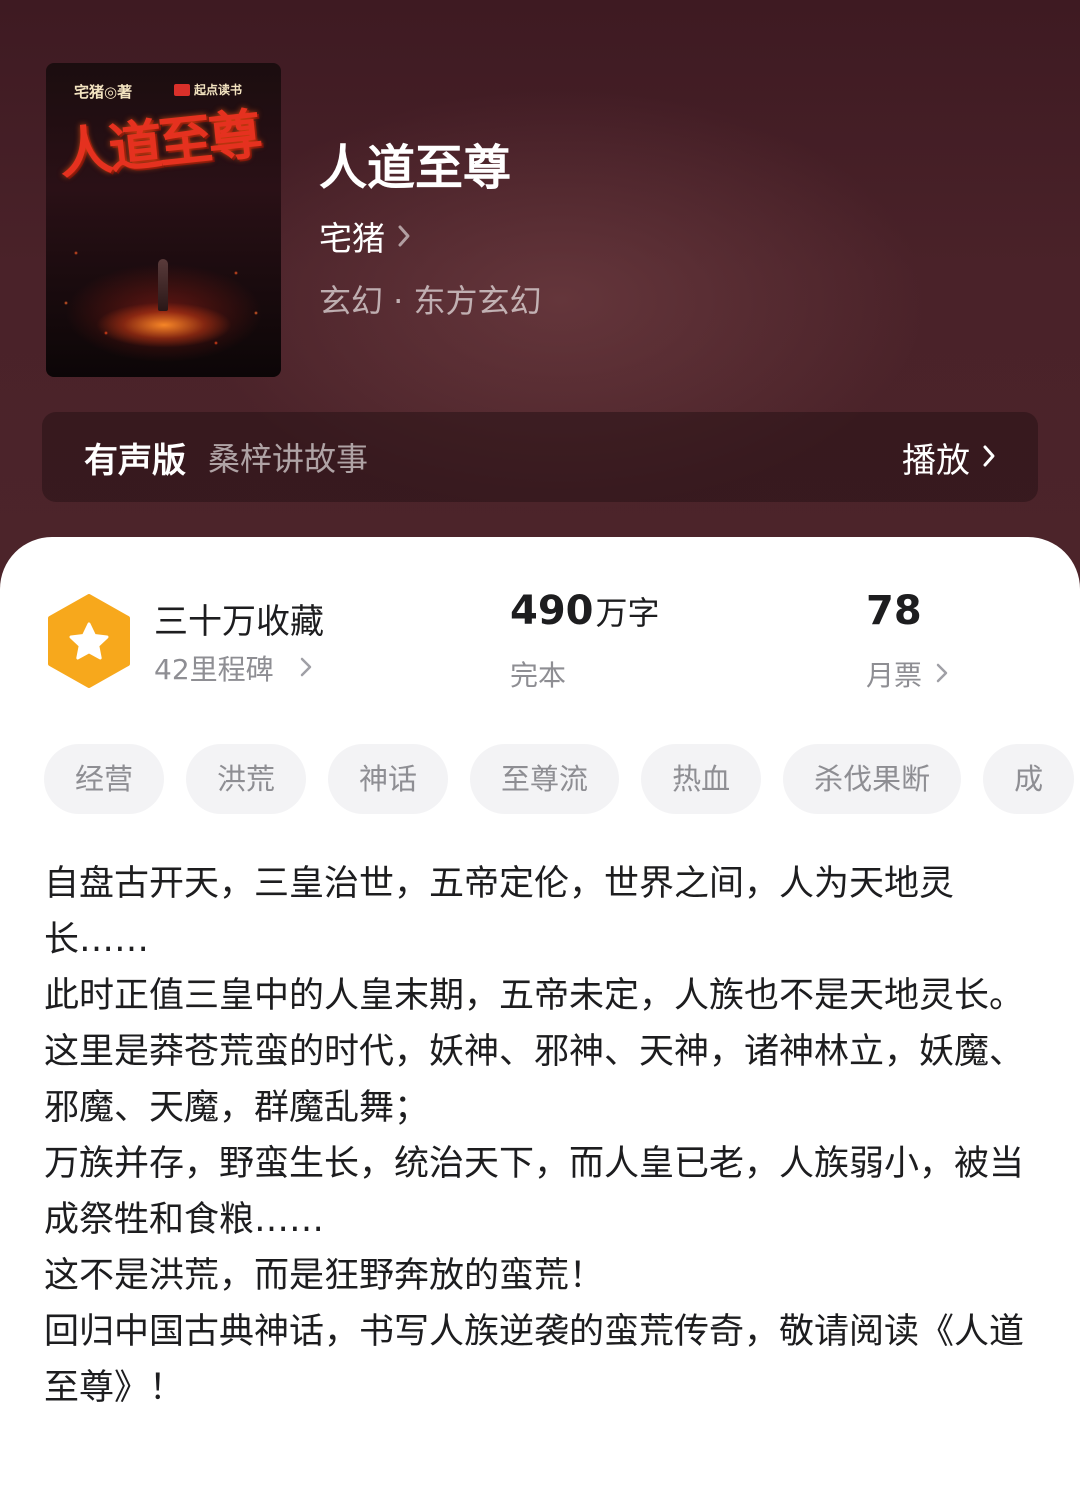 Image resolution: width=1080 pixels, height=1503 pixels. I want to click on milestones-link: 42里程碑, so click(233, 668).